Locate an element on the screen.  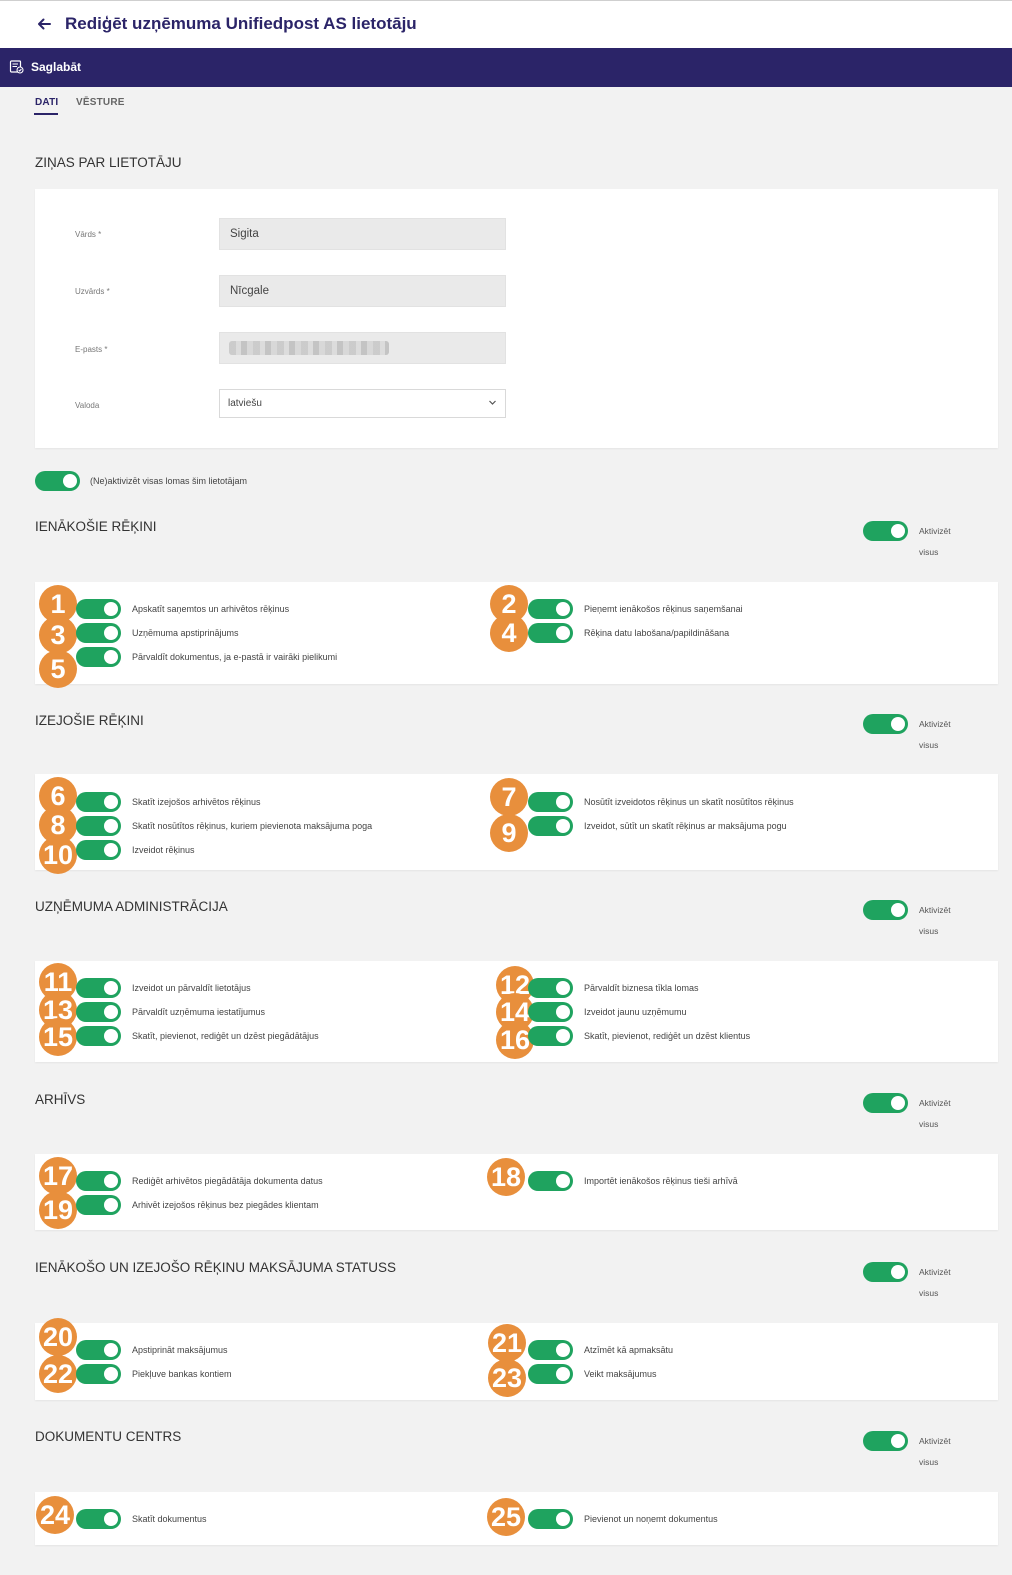
permission-label: Atzīmēt kā apmaksātu is located at coordinates (629, 1350).